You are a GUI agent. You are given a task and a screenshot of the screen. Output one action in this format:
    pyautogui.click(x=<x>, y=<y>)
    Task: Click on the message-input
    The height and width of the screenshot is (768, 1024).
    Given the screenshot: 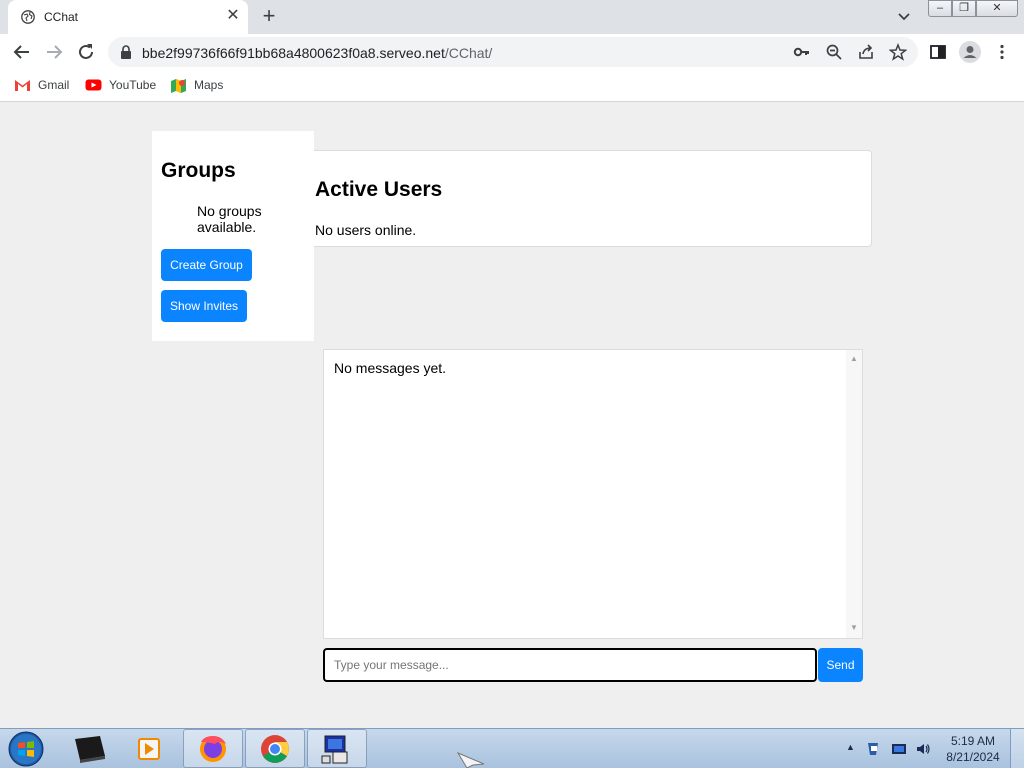 What is the action you would take?
    pyautogui.click(x=570, y=665)
    